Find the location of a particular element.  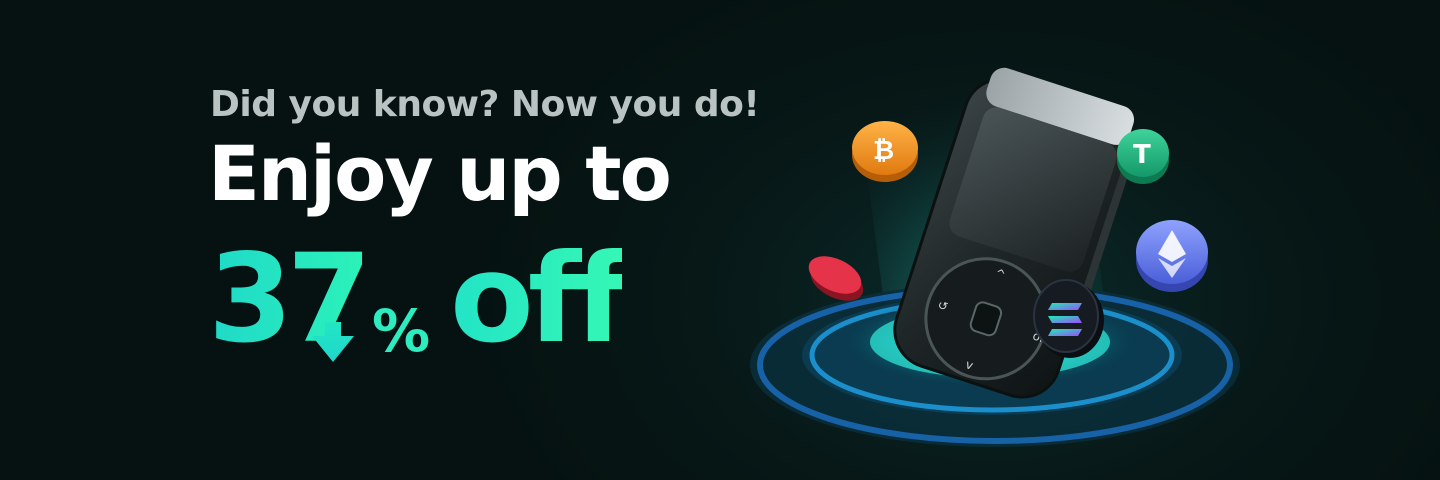

headline-text: Enjoy up to is located at coordinates (440, 173).